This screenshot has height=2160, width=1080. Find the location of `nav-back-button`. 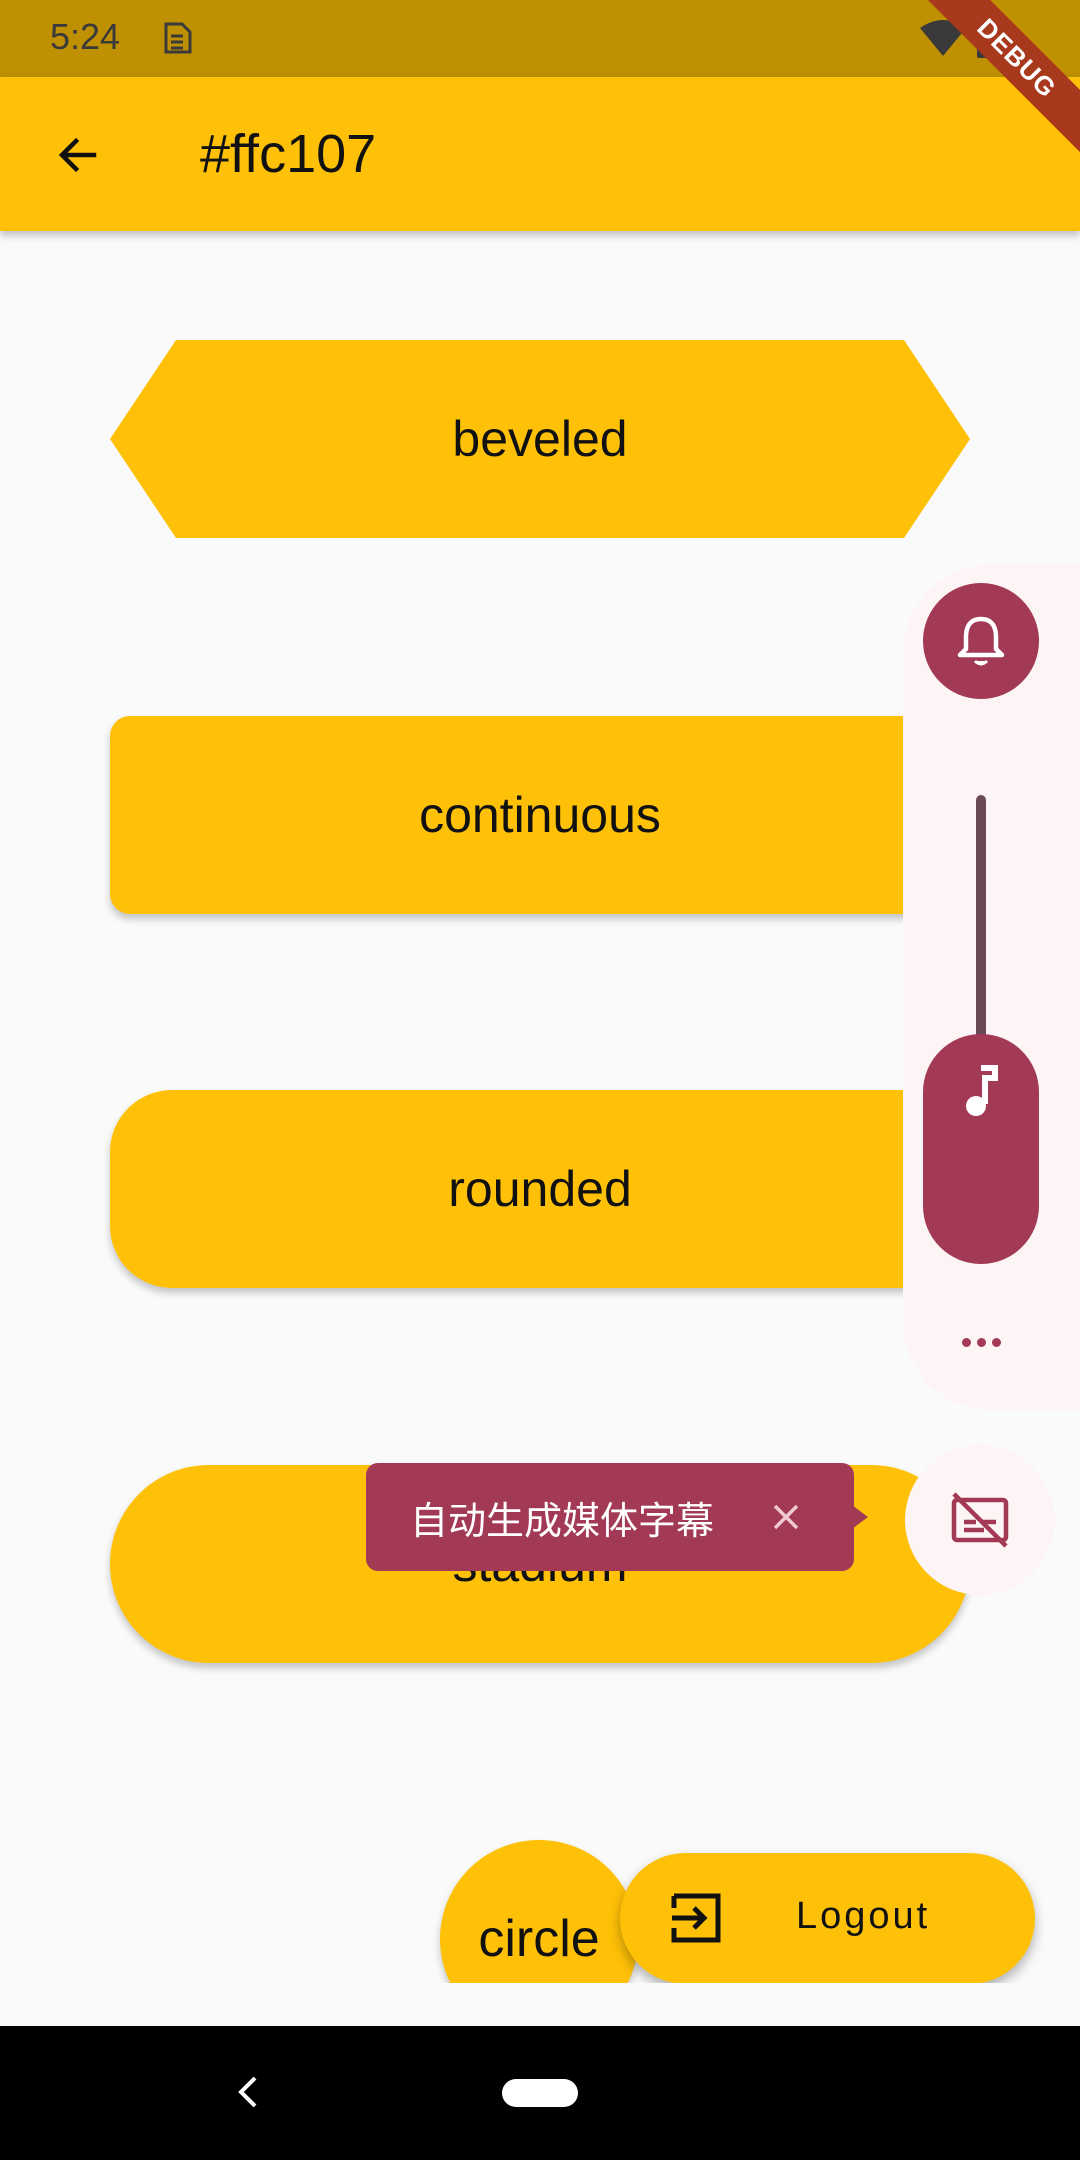

nav-back-button is located at coordinates (247, 2092).